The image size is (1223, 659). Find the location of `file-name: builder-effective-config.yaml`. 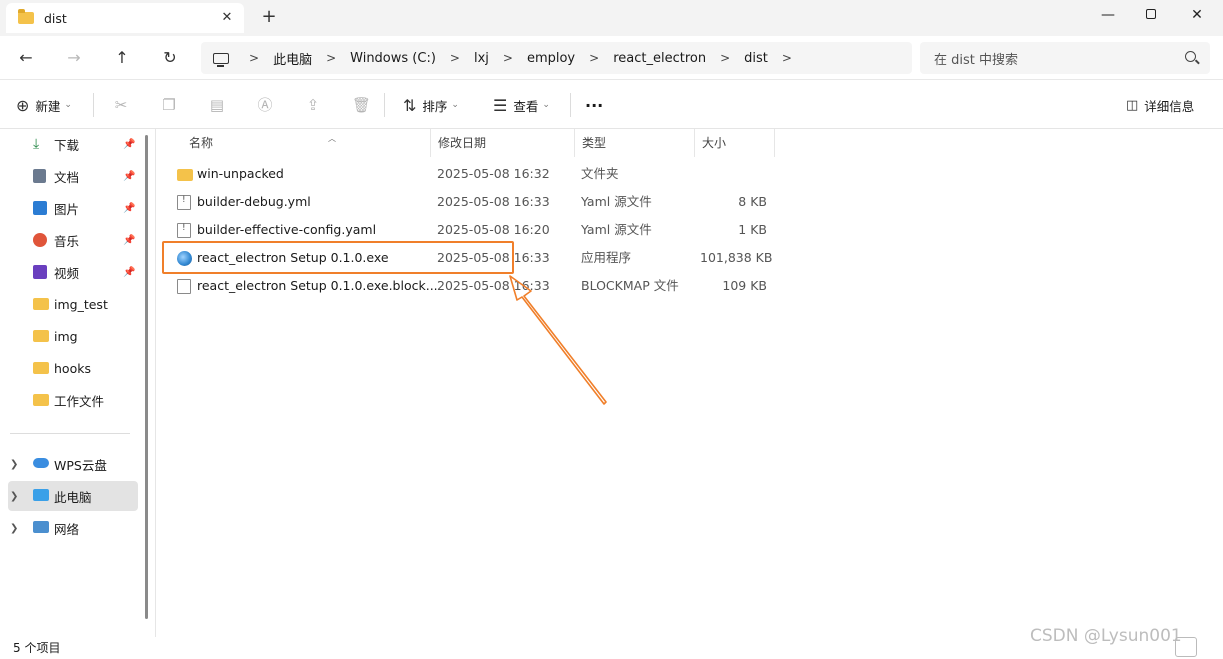

file-name: builder-effective-config.yaml is located at coordinates (287, 229).